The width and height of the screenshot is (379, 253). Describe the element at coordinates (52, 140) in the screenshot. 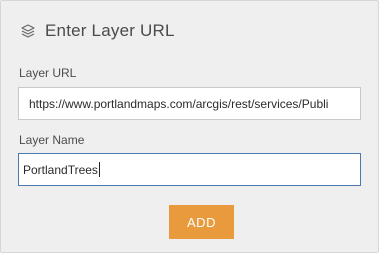

I see `layer-name-label: Layer Name` at that location.